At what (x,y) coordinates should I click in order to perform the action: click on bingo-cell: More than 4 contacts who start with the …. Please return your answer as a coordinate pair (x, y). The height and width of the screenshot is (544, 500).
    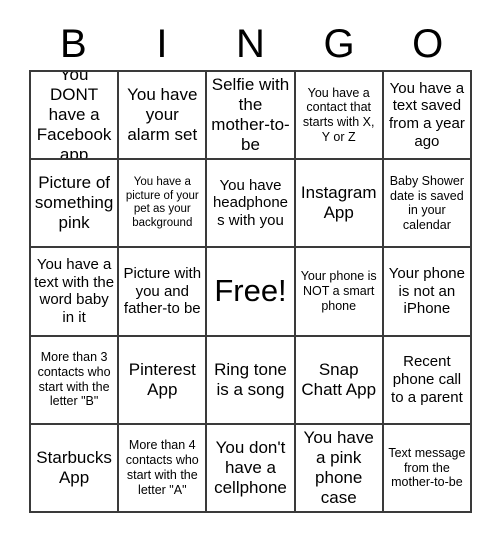
    Looking at the image, I should click on (163, 468).